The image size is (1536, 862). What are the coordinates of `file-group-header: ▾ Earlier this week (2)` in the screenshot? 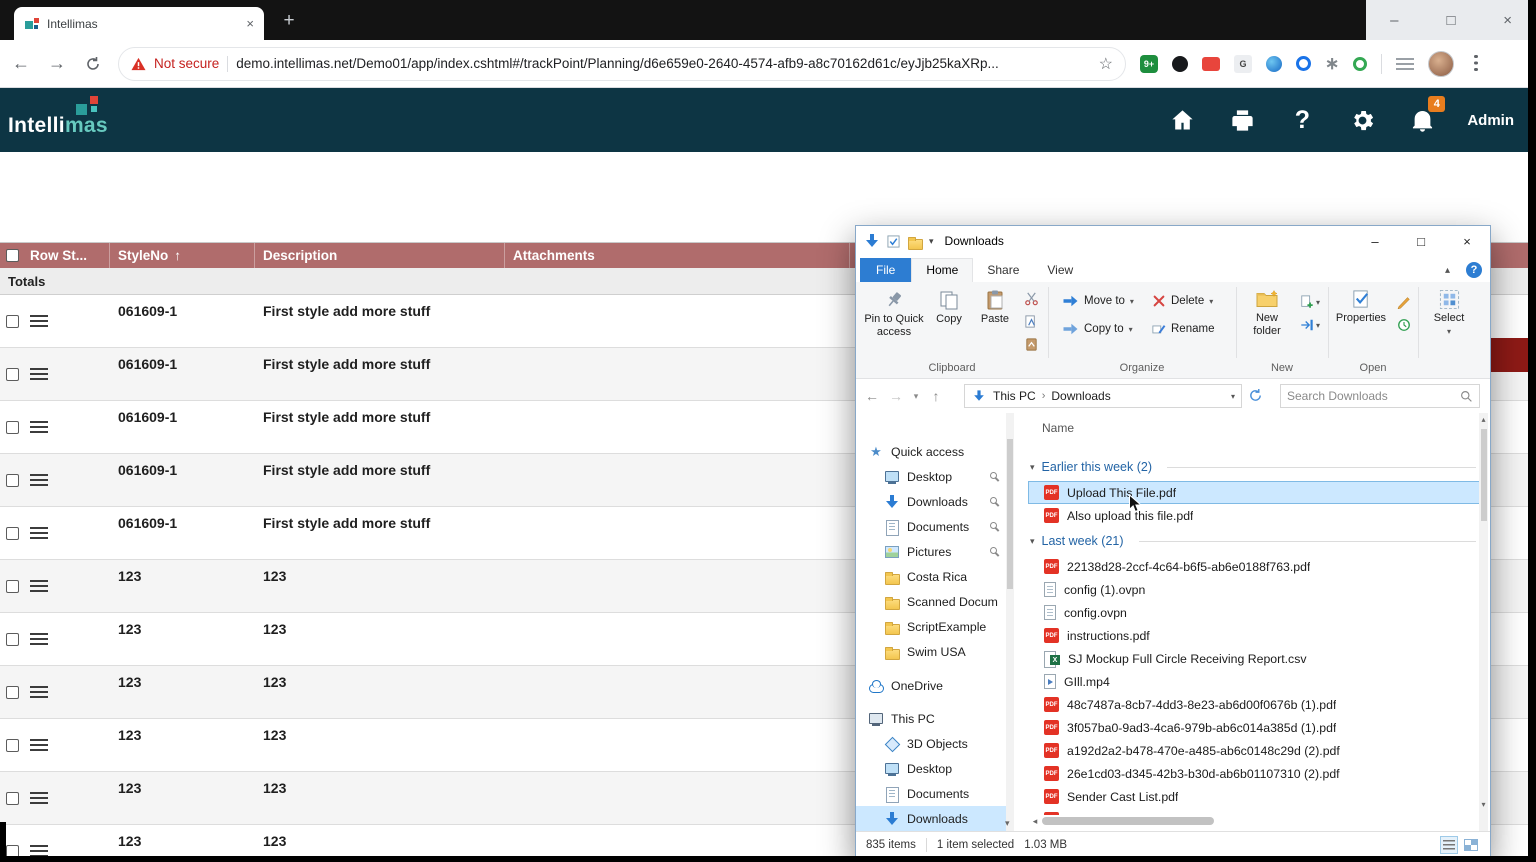 It's located at (1254, 467).